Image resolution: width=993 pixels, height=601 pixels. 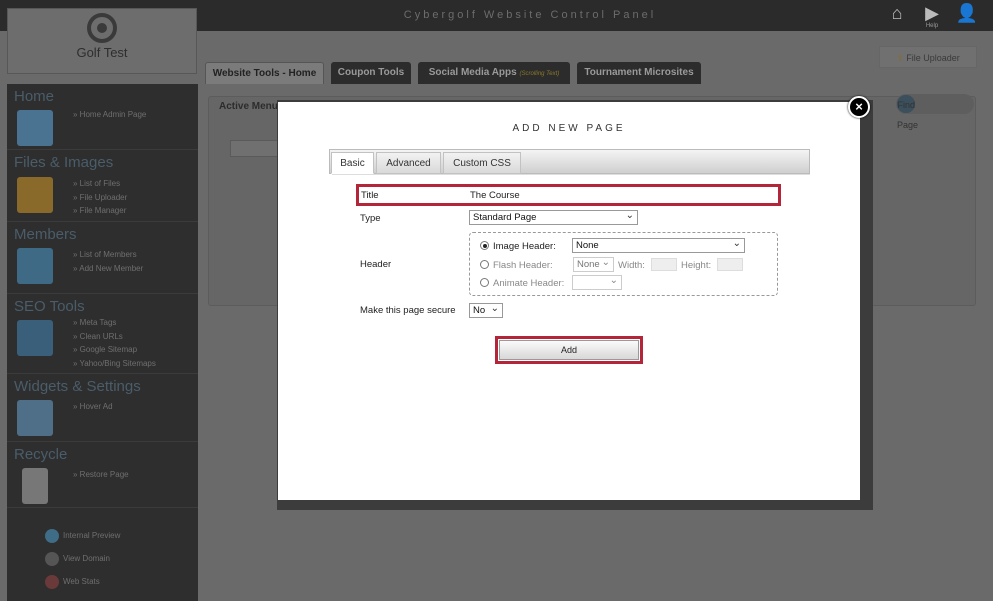 I want to click on globe-icon, so click(x=52, y=559).